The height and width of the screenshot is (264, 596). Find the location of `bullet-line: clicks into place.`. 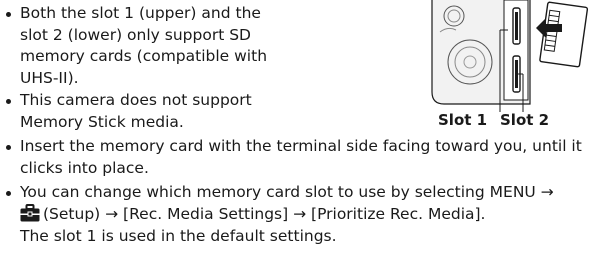

bullet-line: clicks into place. is located at coordinates (84, 167).